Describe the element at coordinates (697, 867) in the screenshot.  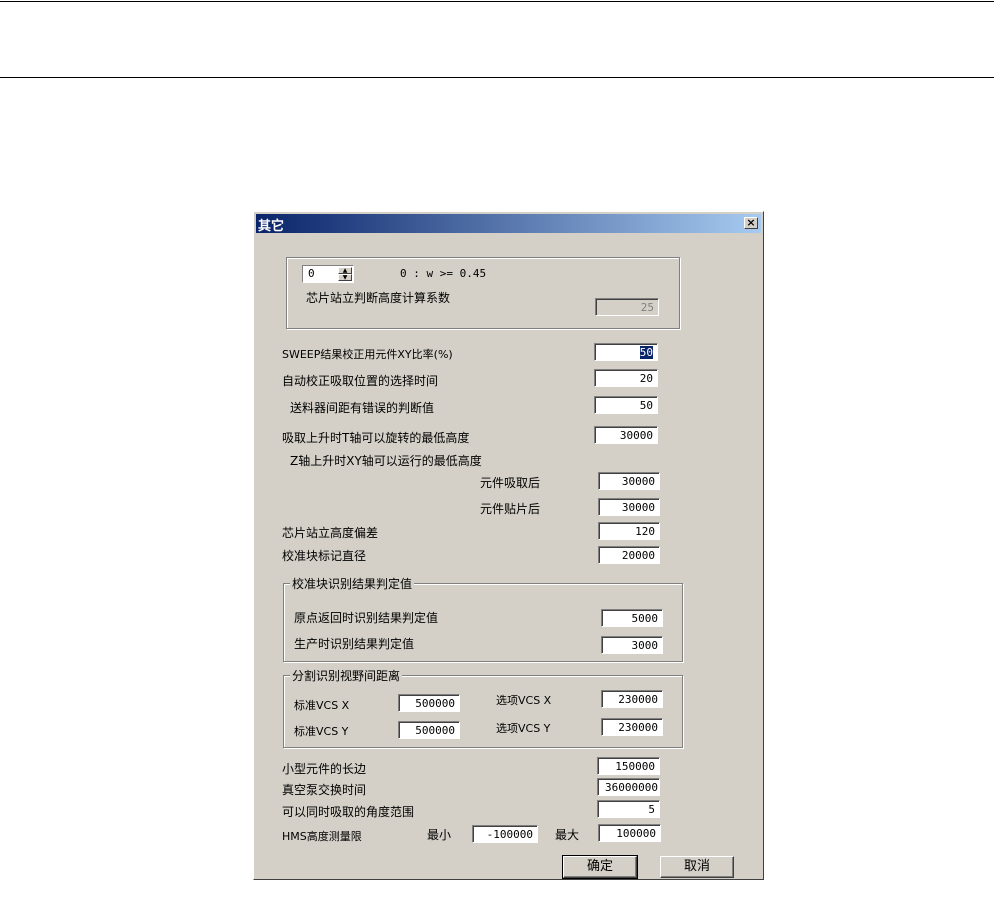
I see `cancel-button: 取消` at that location.